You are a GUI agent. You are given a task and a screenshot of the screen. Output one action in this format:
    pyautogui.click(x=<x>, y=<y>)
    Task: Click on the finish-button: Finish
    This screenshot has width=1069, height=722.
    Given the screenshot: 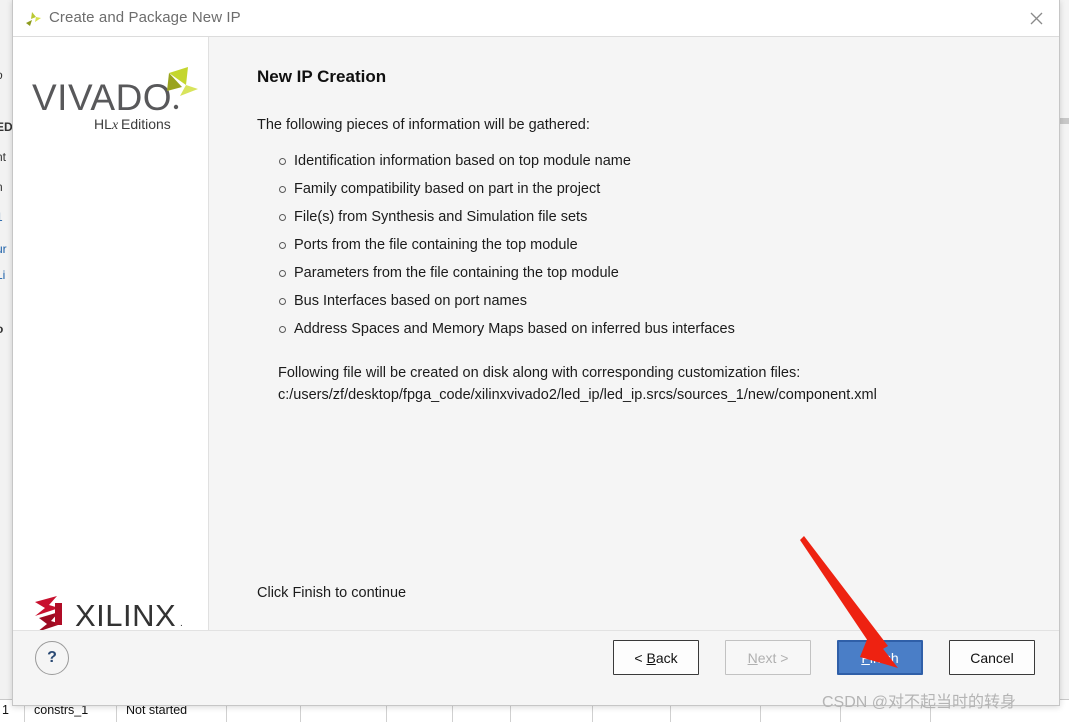 What is the action you would take?
    pyautogui.click(x=880, y=657)
    